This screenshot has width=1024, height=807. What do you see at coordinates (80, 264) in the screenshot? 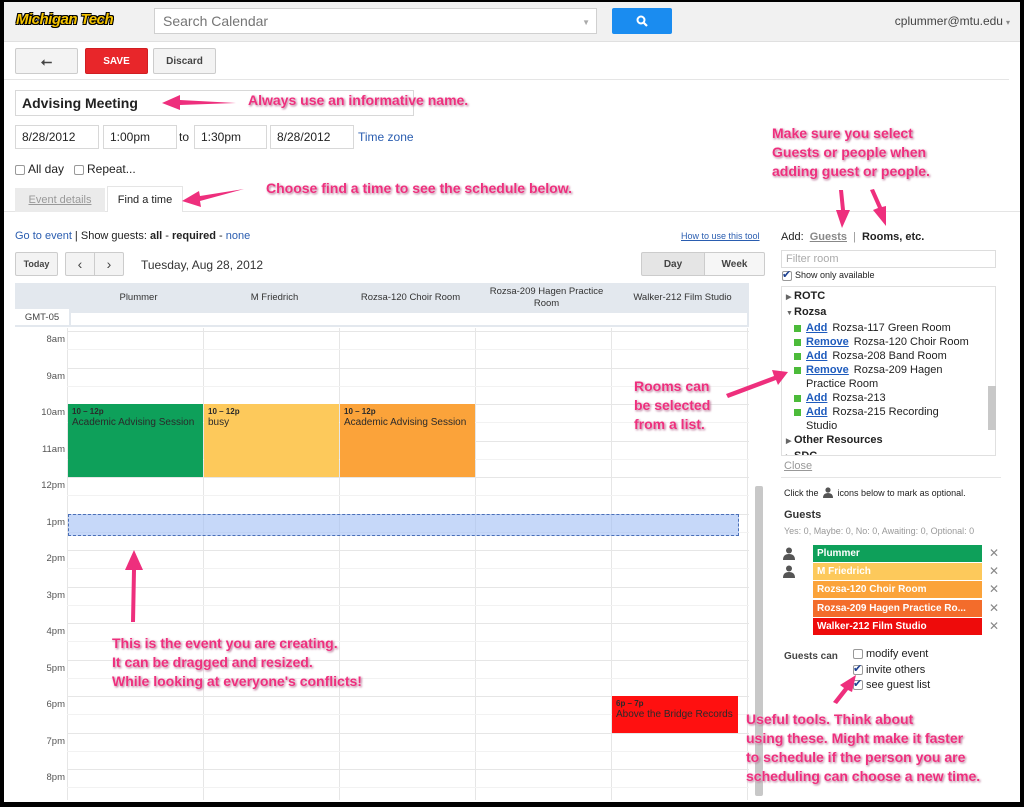
I see `previous-day-button: ‹` at bounding box center [80, 264].